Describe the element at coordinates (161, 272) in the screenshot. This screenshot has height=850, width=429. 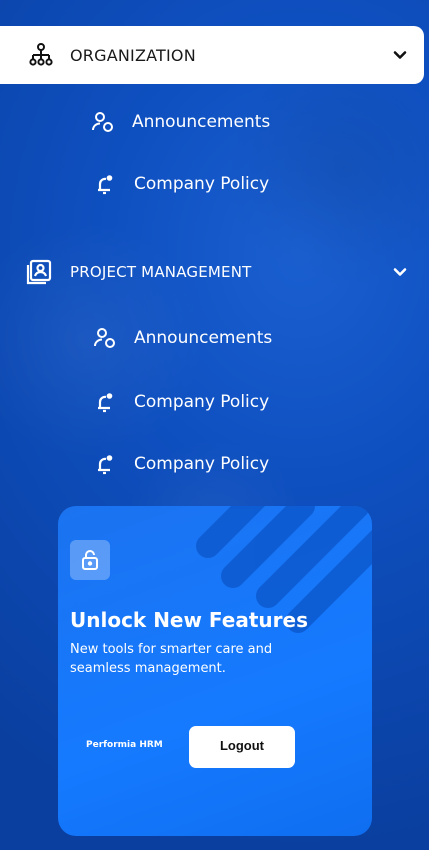
I see `section-title: PROJECT MANAGEMENT` at that location.